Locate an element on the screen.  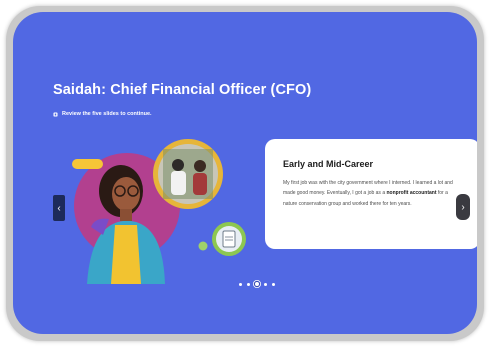
previous-slide-button: ‹ is located at coordinates (59, 208).